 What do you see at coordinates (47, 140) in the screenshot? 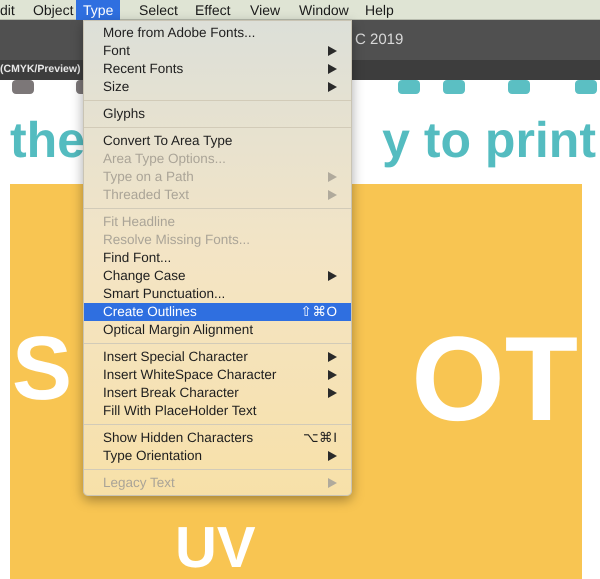
I see `heading-text: the` at bounding box center [47, 140].